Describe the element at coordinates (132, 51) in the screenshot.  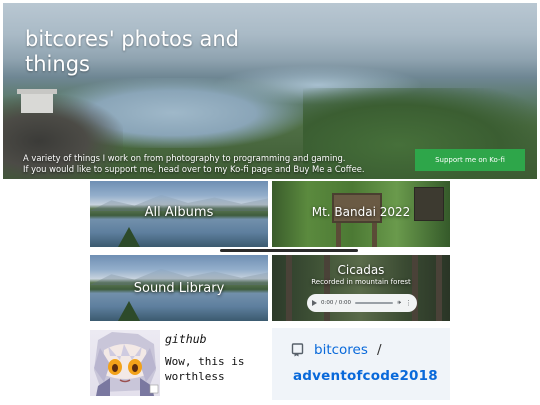
I see `site-title: bitcores' photos and things` at that location.